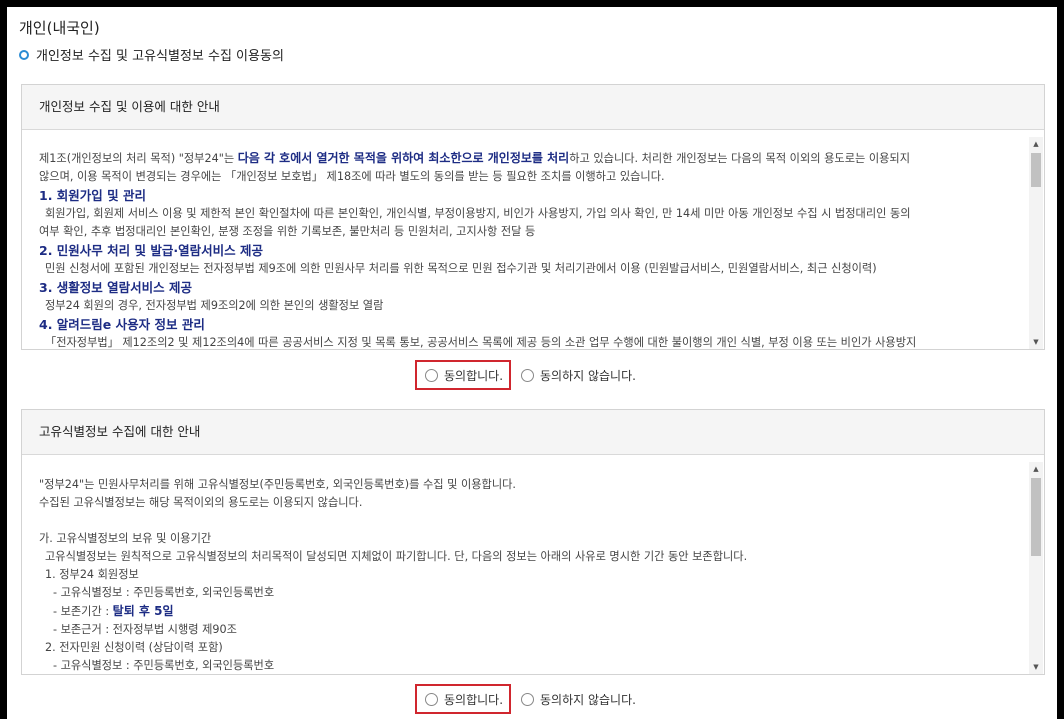 The width and height of the screenshot is (1064, 719). I want to click on unique-id-agree-radio: 동의합니다., so click(463, 699).